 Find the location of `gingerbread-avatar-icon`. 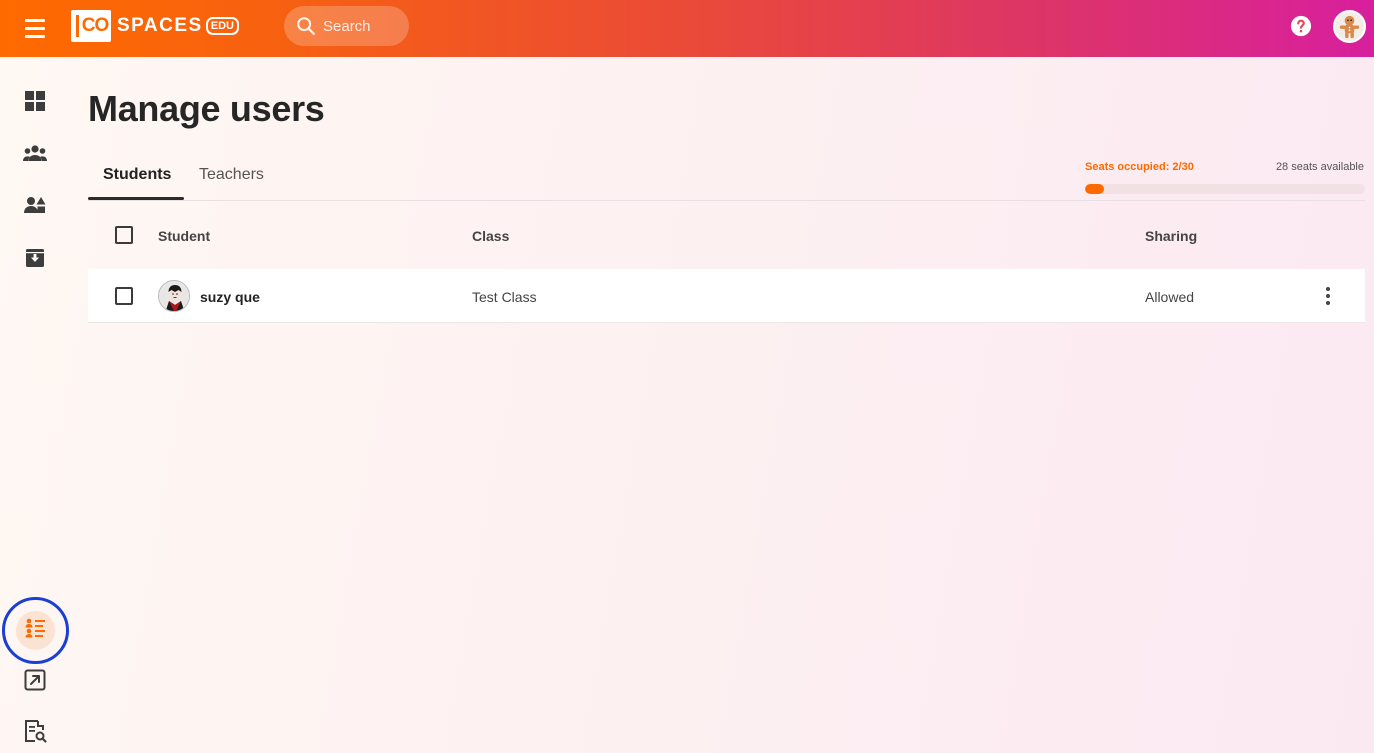

gingerbread-avatar-icon is located at coordinates (1349, 27).